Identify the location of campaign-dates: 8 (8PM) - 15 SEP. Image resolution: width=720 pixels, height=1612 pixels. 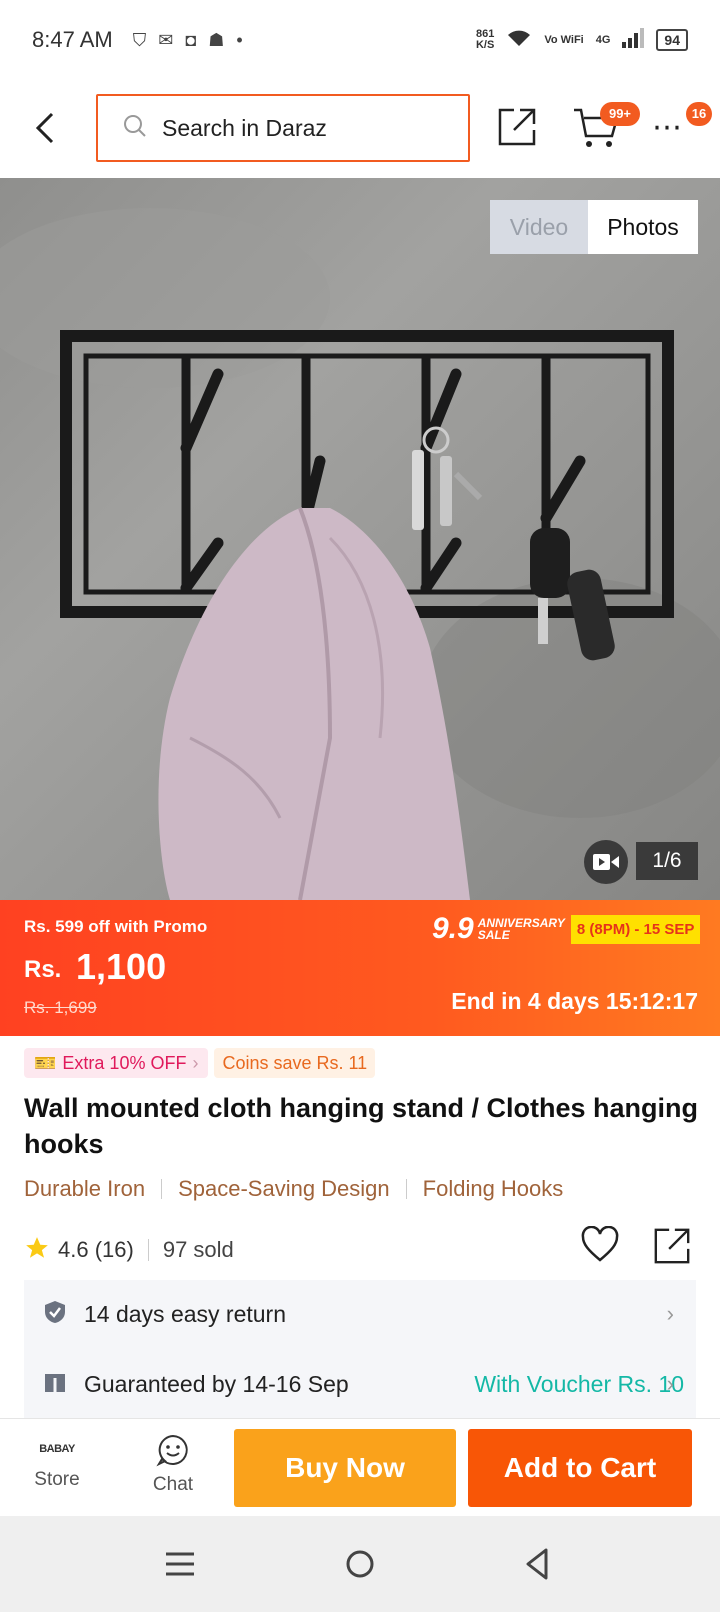
(635, 929).